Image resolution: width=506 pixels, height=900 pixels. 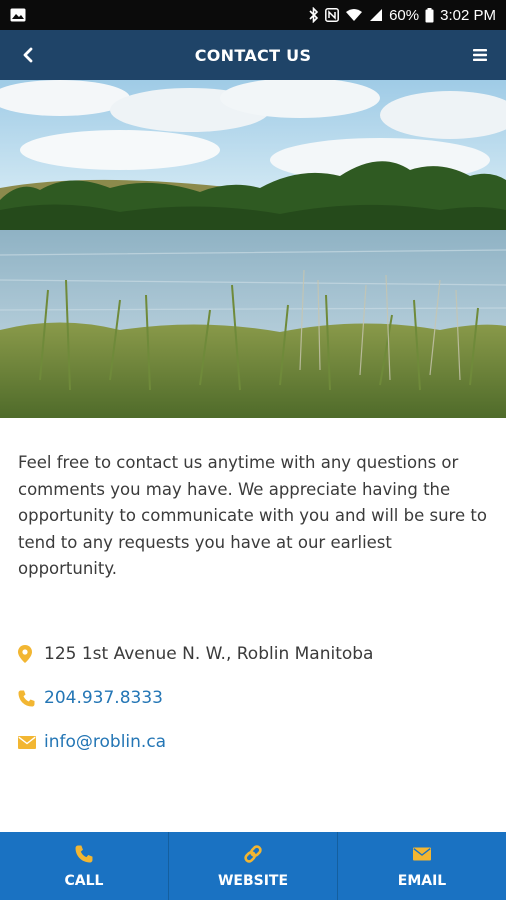 I want to click on email-link: info@roblin.ca, so click(x=105, y=742).